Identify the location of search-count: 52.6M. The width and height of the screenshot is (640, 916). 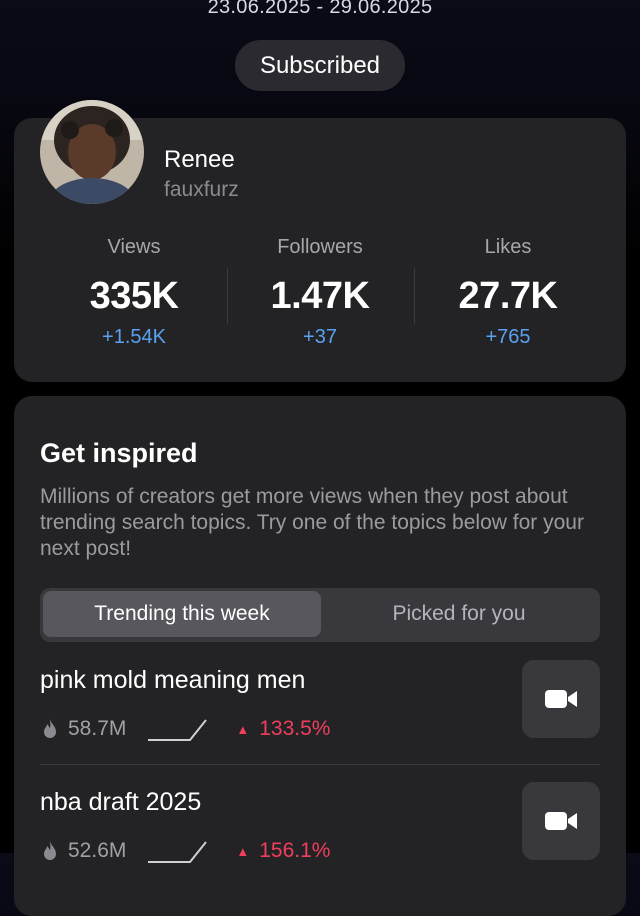
(97, 850).